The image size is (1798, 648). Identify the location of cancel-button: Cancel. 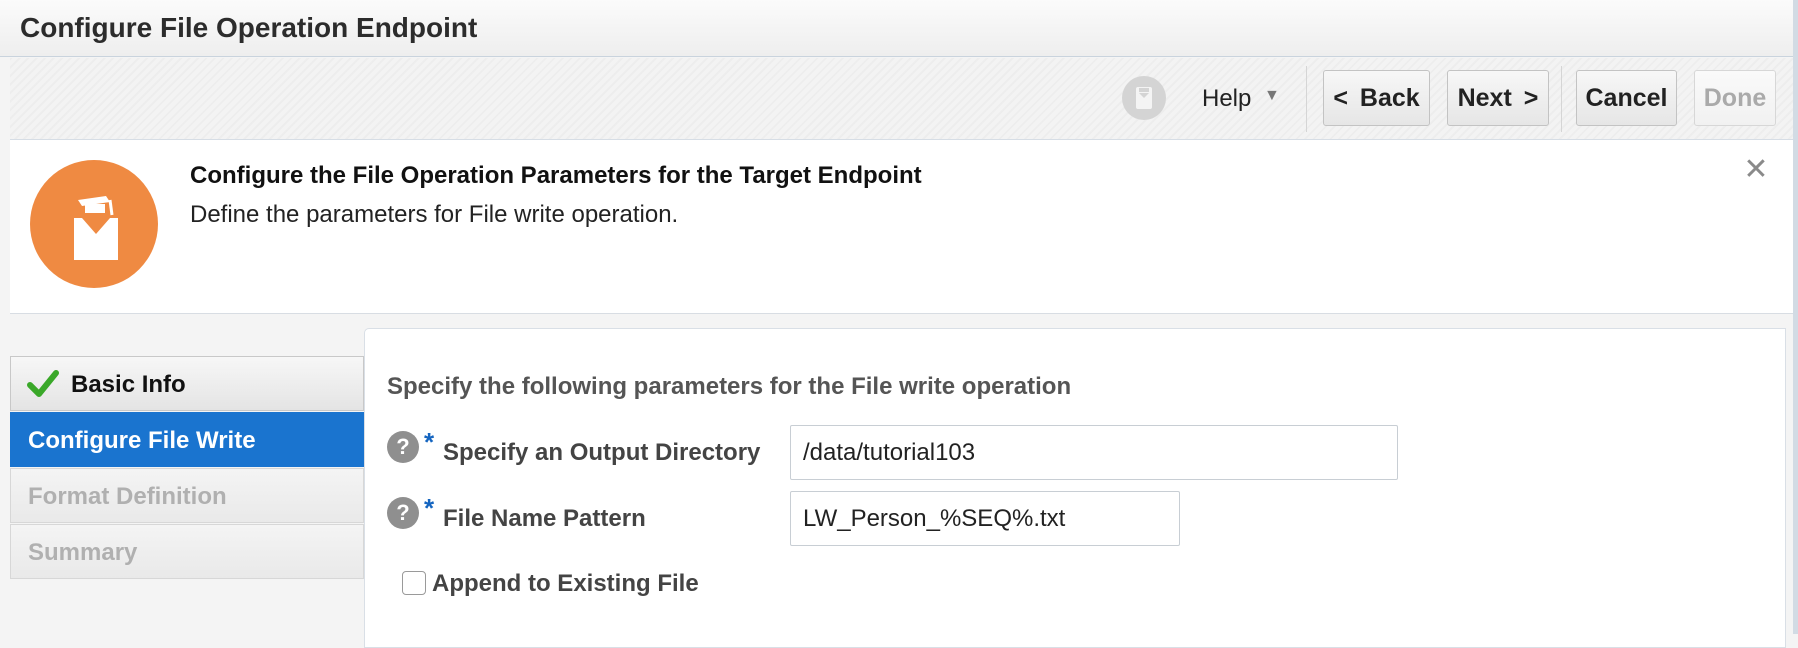
(1626, 98).